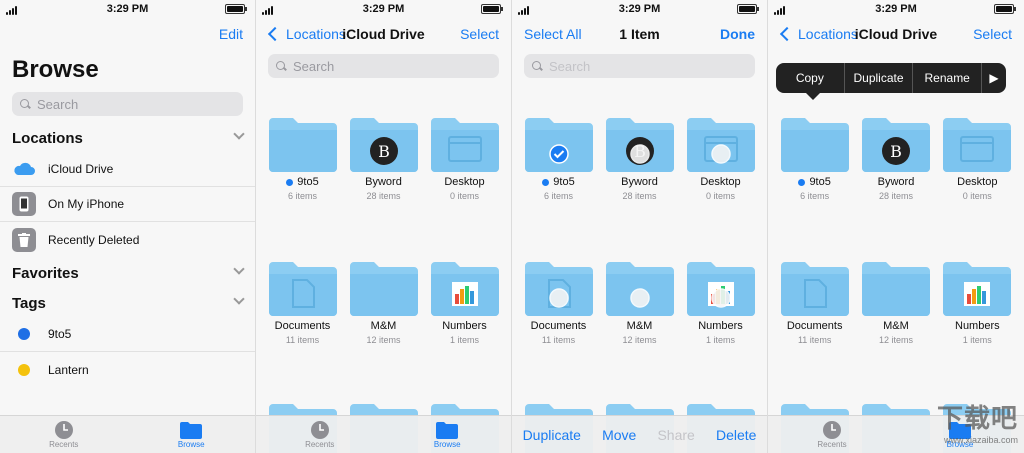  I want to click on tags-section-header: Tags, so click(127, 301).